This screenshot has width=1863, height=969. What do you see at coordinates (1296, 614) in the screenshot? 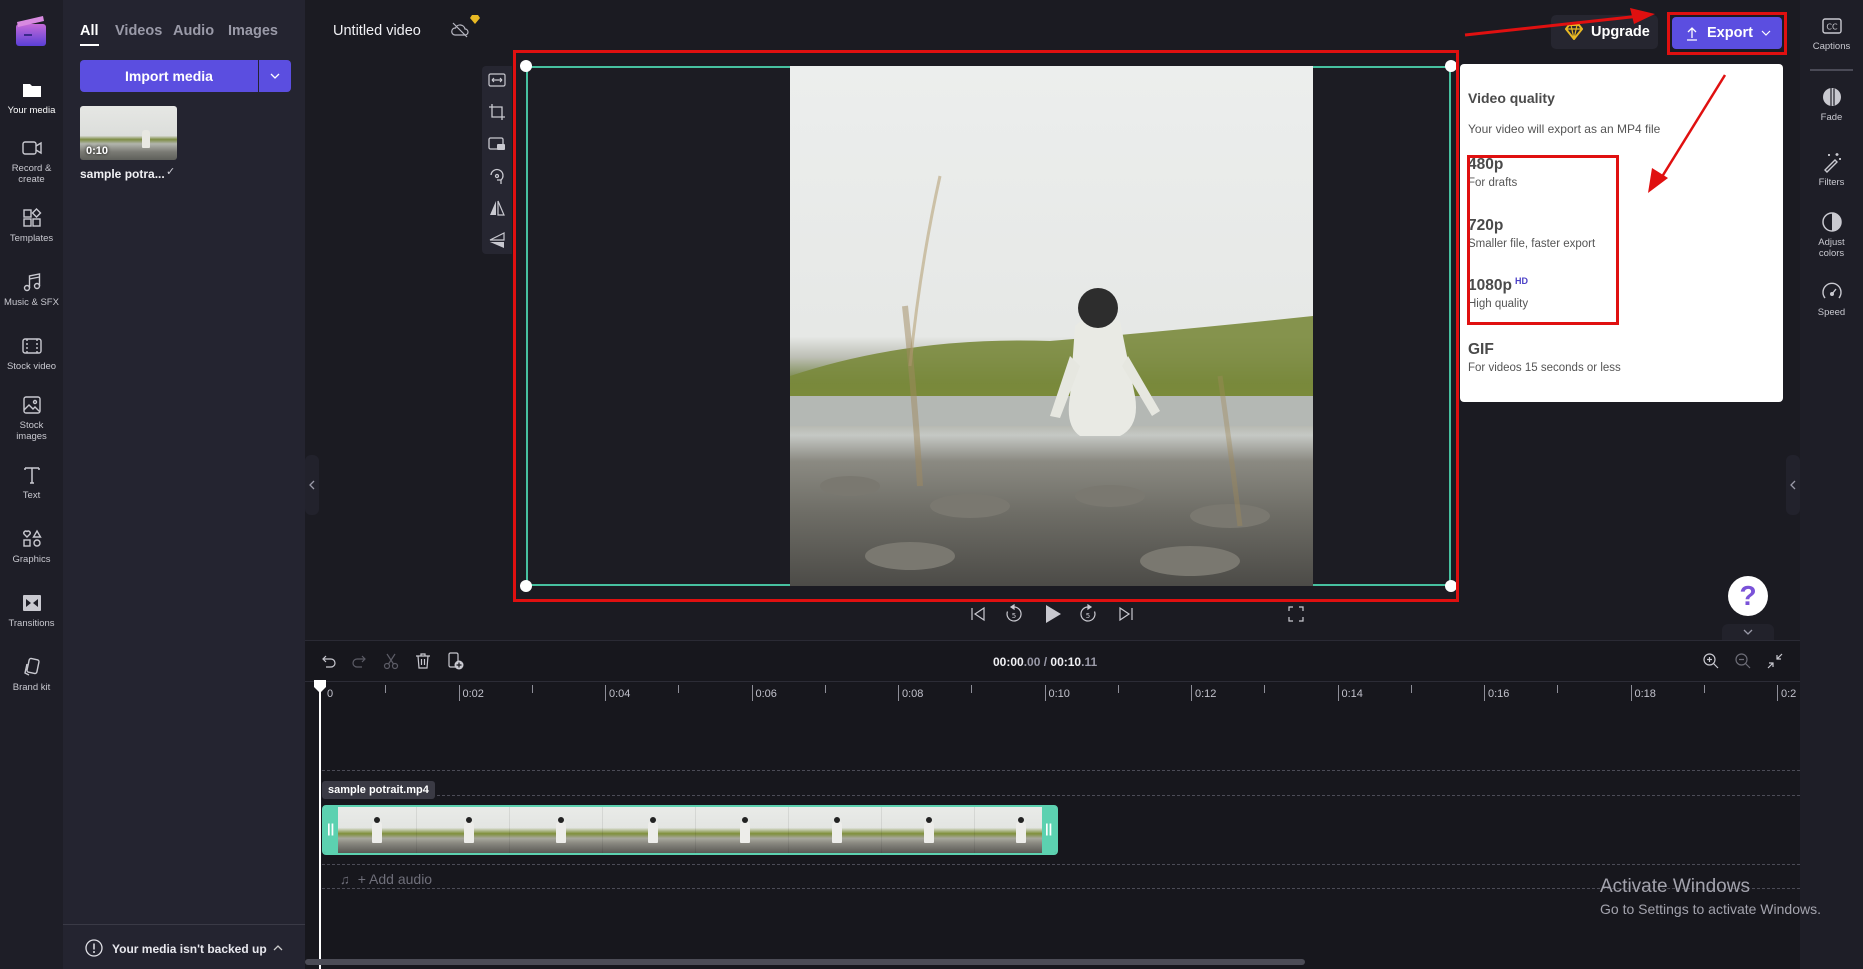
I see `fullscreen-button` at bounding box center [1296, 614].